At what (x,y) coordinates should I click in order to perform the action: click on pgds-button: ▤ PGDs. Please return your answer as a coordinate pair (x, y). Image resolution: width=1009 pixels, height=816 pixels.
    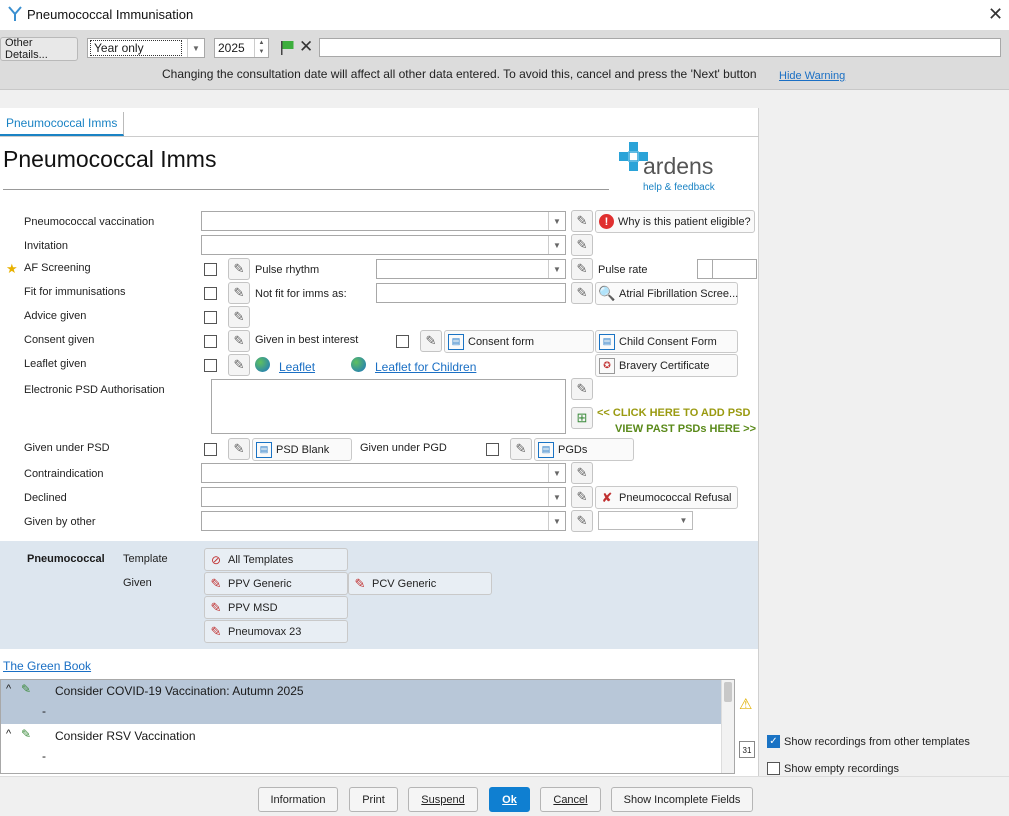
    Looking at the image, I should click on (584, 449).